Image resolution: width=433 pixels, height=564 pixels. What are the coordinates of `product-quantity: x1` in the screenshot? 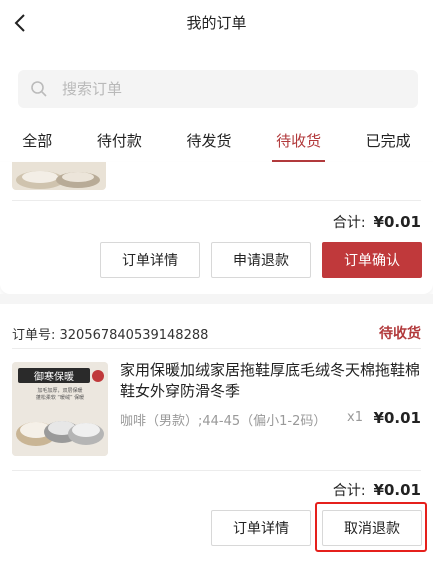 It's located at (355, 417).